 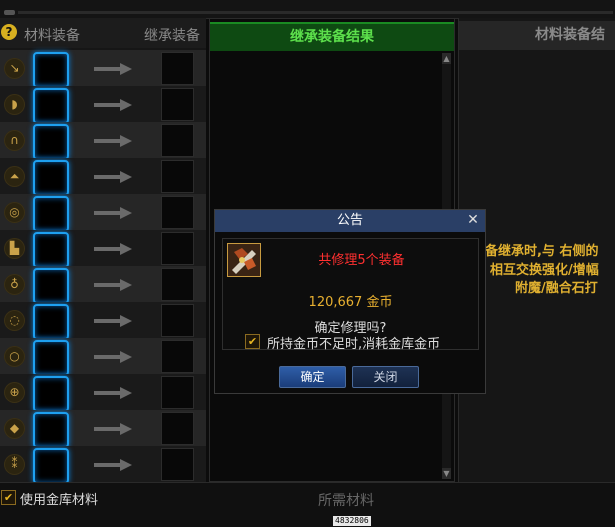 I want to click on equipment-row: ◎, so click(x=103, y=213).